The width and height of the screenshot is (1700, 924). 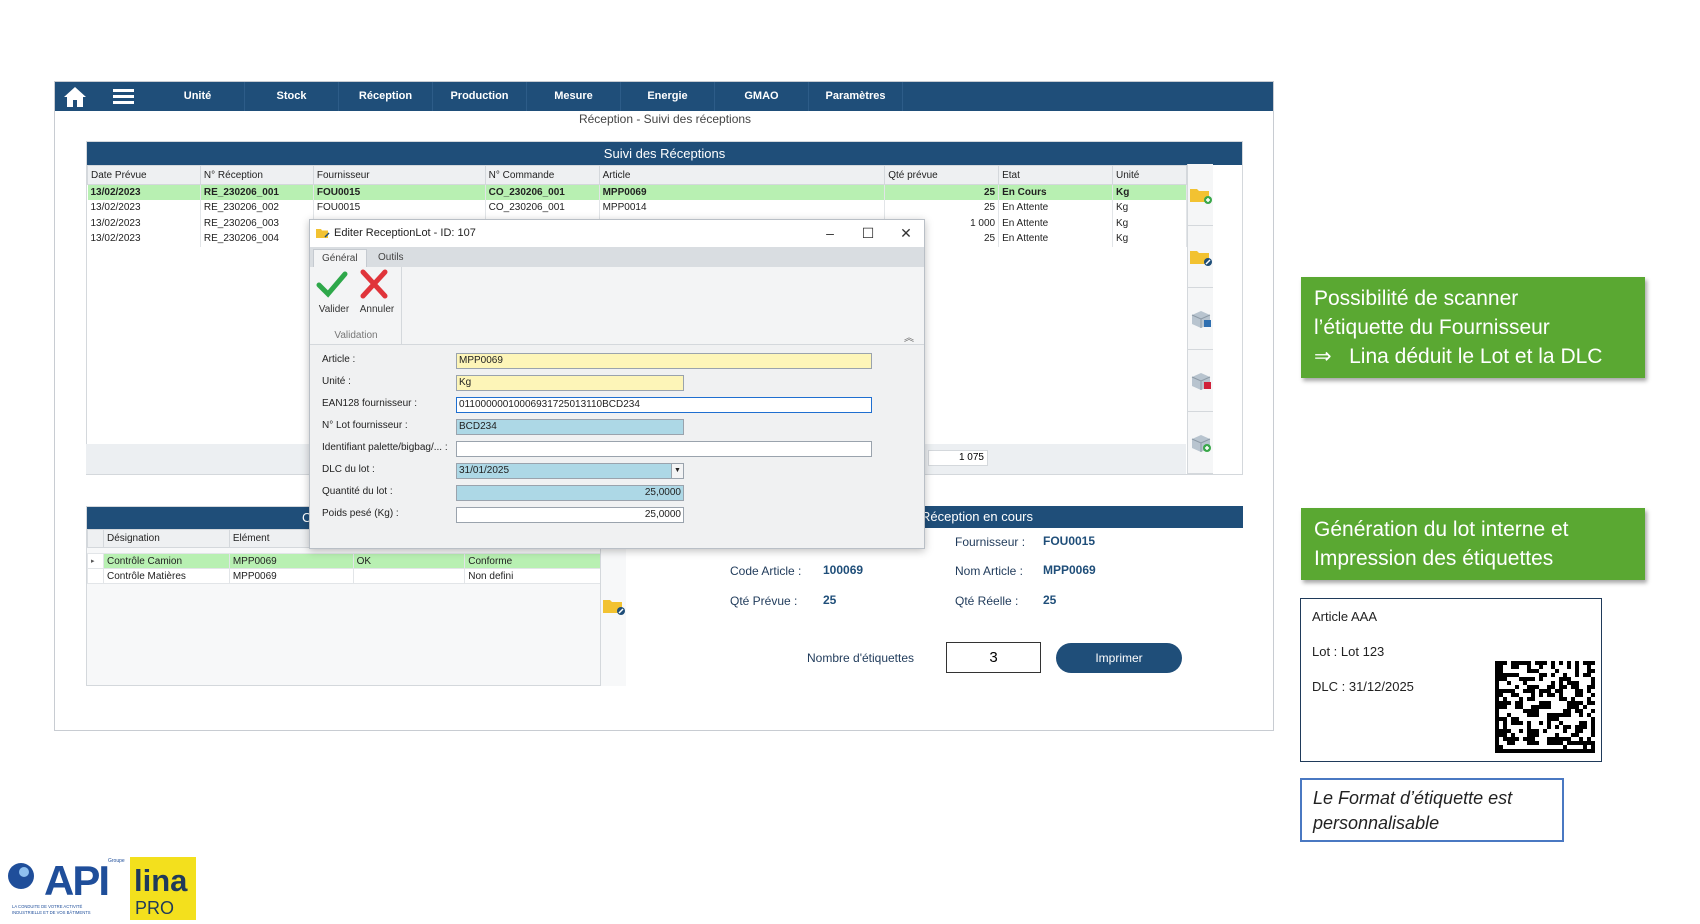 I want to click on nav-item-production: Production, so click(x=480, y=96).